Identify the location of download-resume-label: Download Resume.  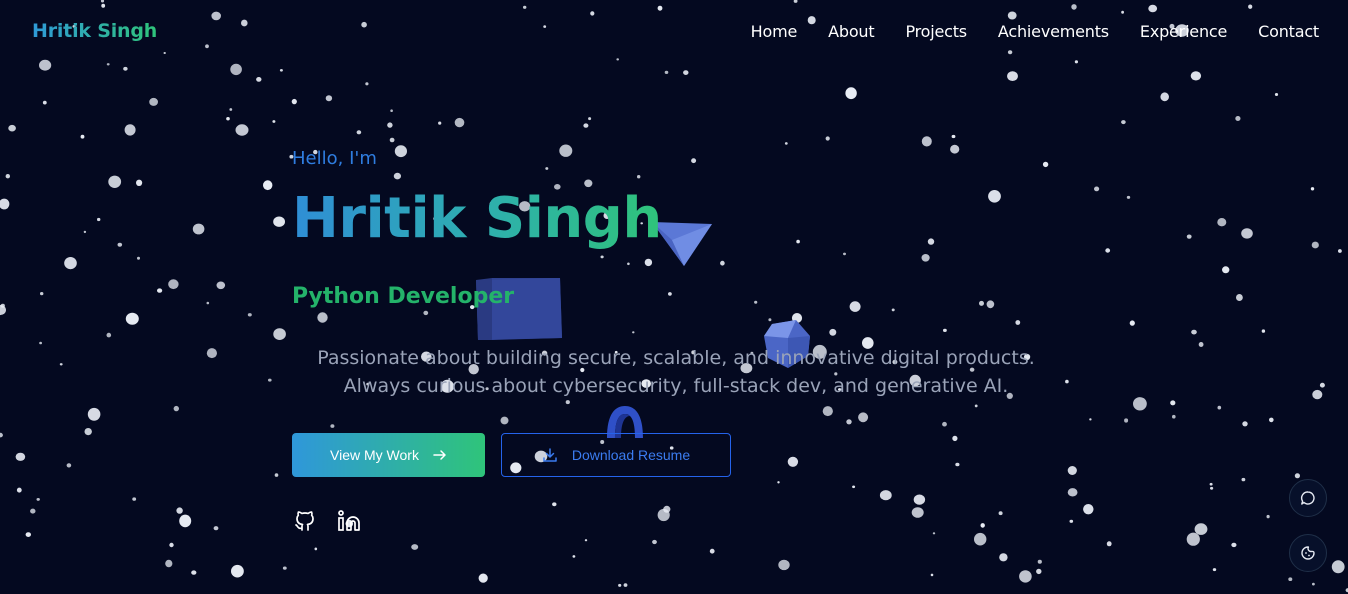
(631, 455).